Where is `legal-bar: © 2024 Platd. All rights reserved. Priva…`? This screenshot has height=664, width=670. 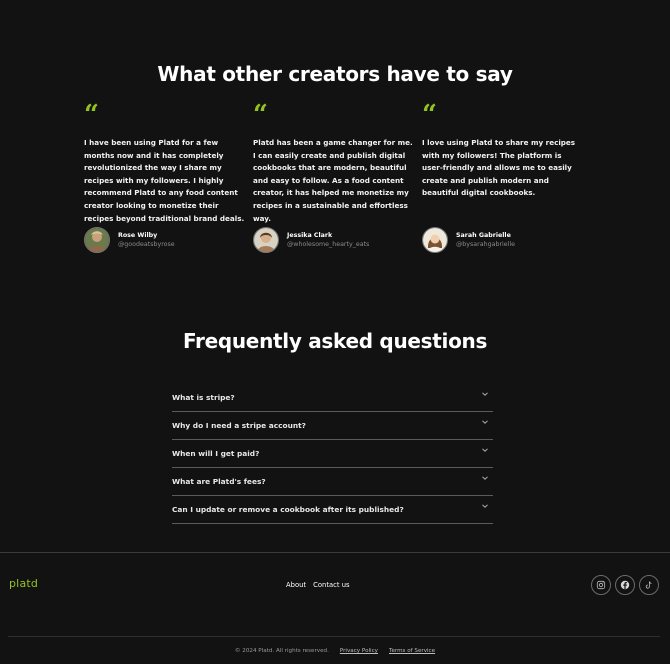 legal-bar: © 2024 Platd. All rights reserved. Priva… is located at coordinates (335, 651).